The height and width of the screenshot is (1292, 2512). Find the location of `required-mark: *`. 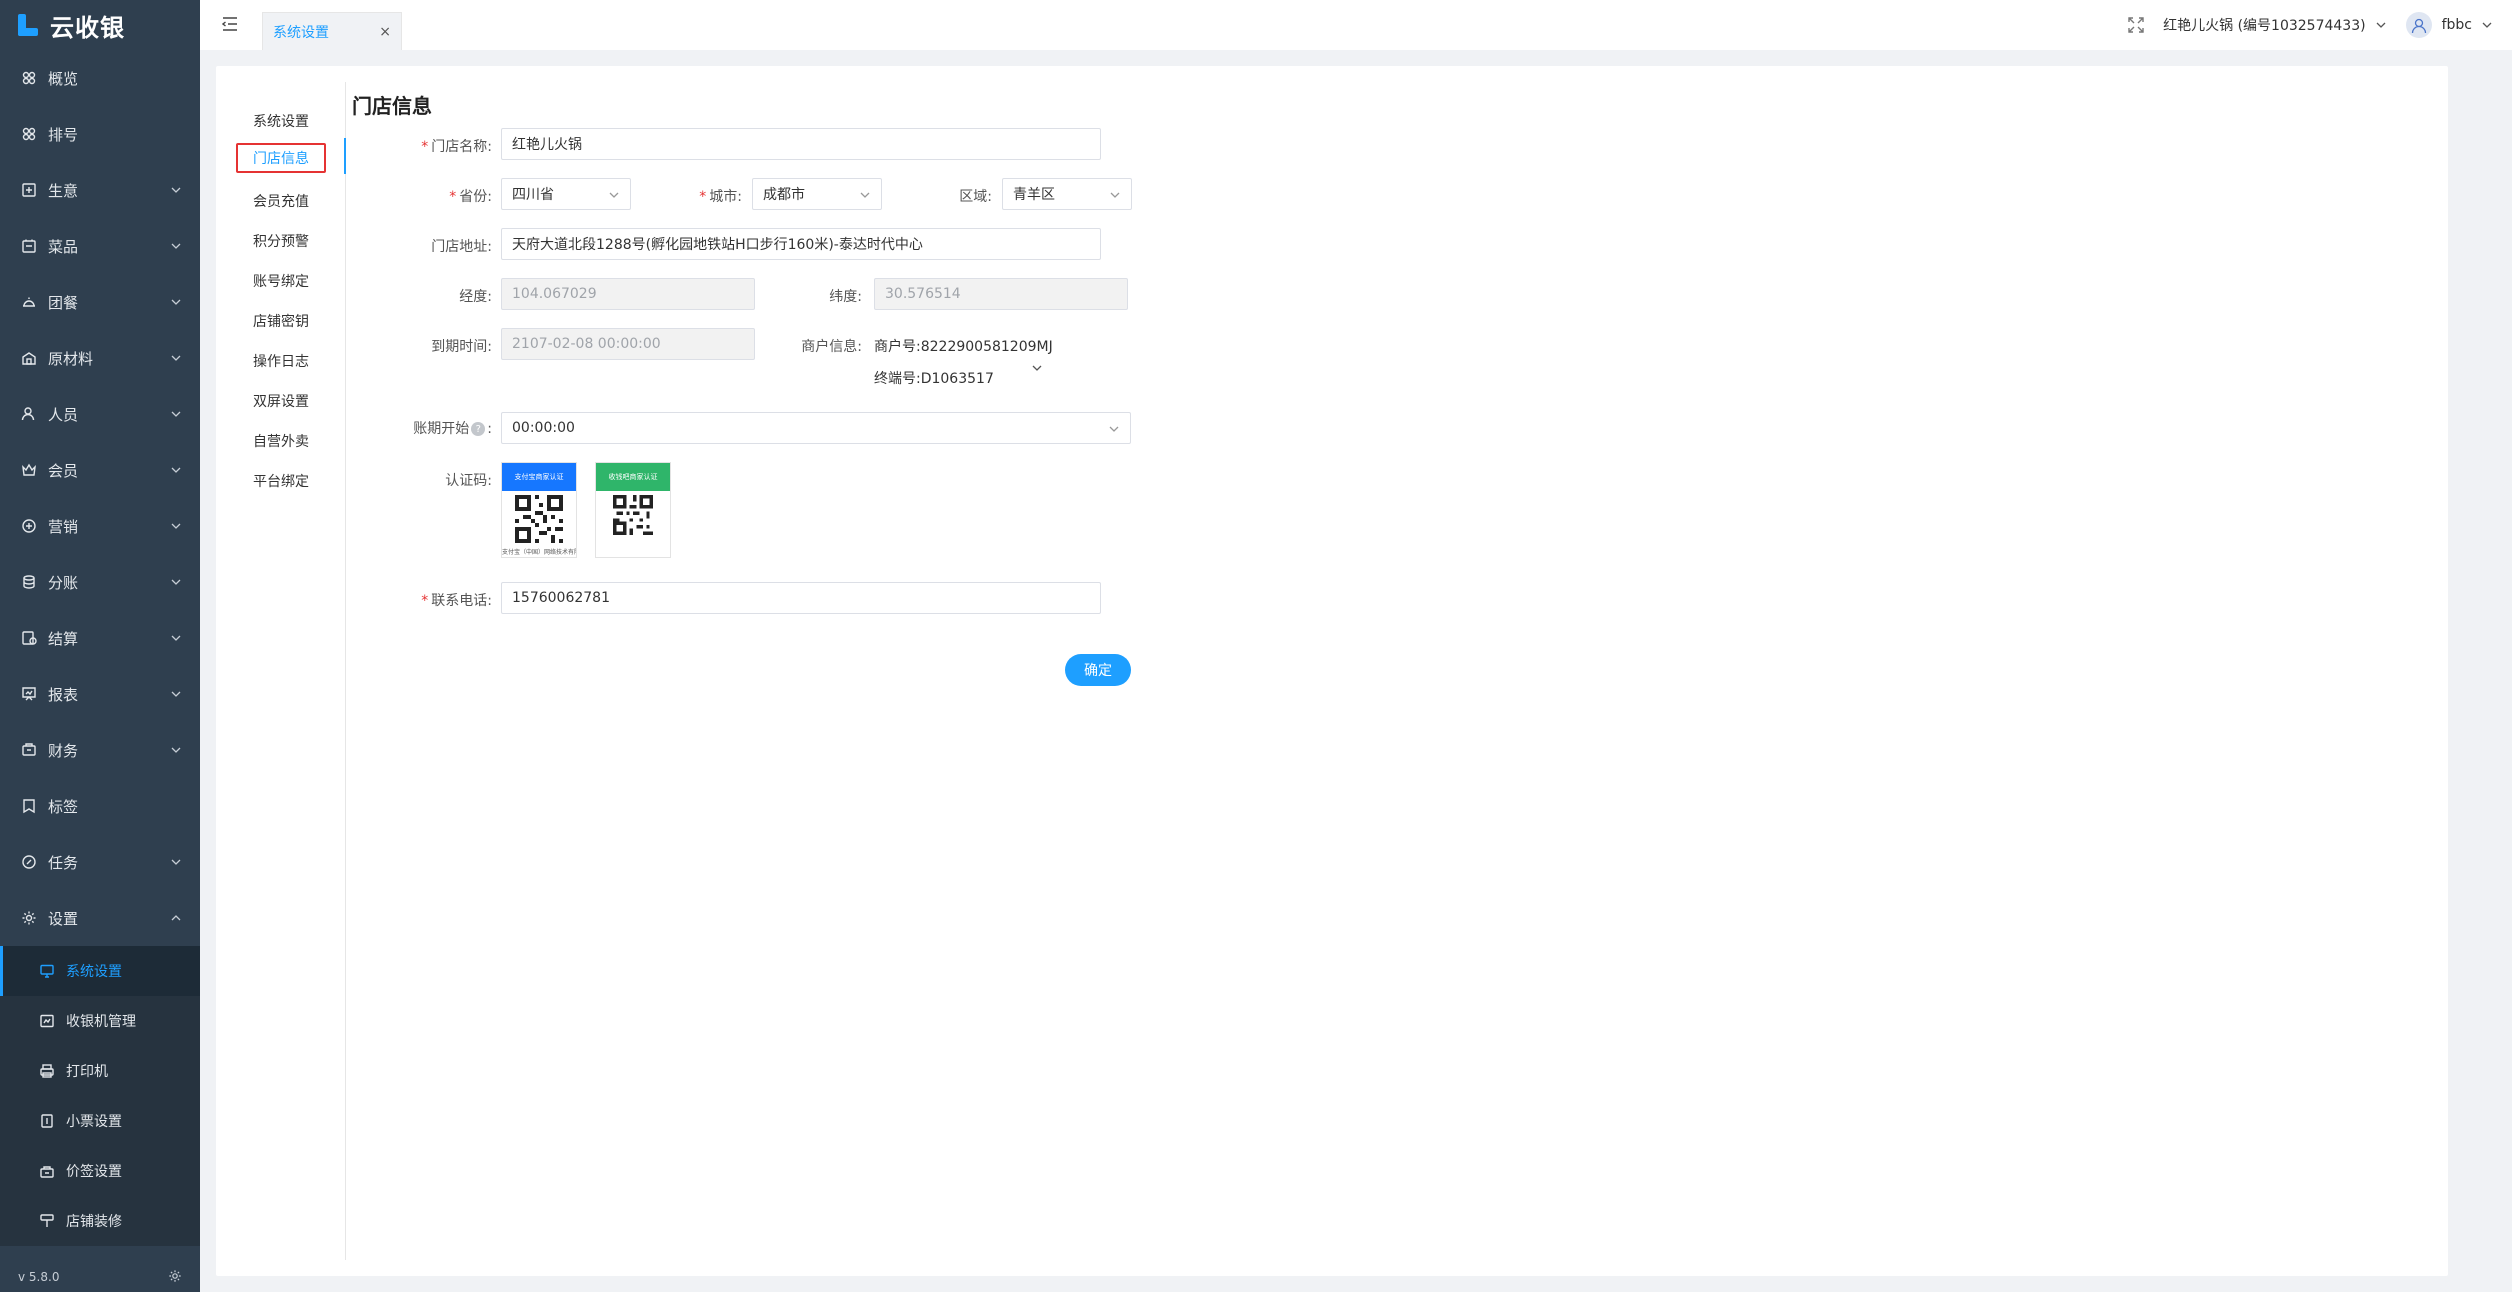

required-mark: * is located at coordinates (425, 147).